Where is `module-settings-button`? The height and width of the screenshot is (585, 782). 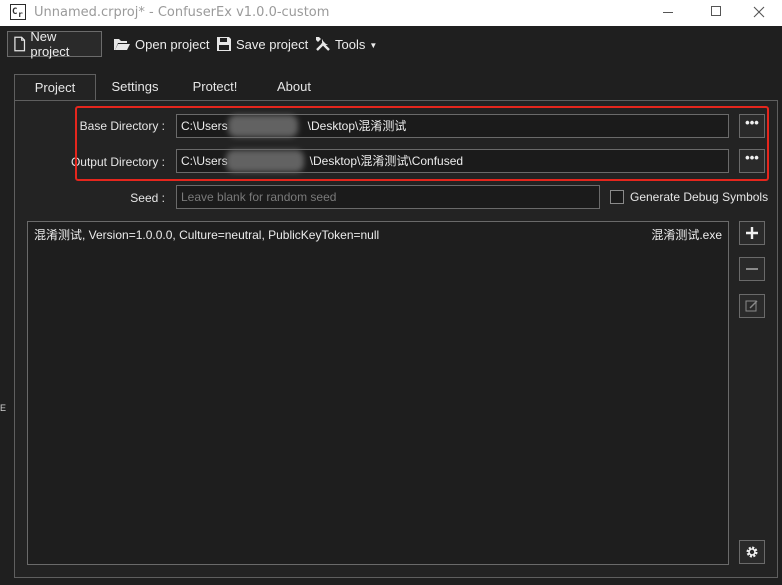
module-settings-button is located at coordinates (752, 552).